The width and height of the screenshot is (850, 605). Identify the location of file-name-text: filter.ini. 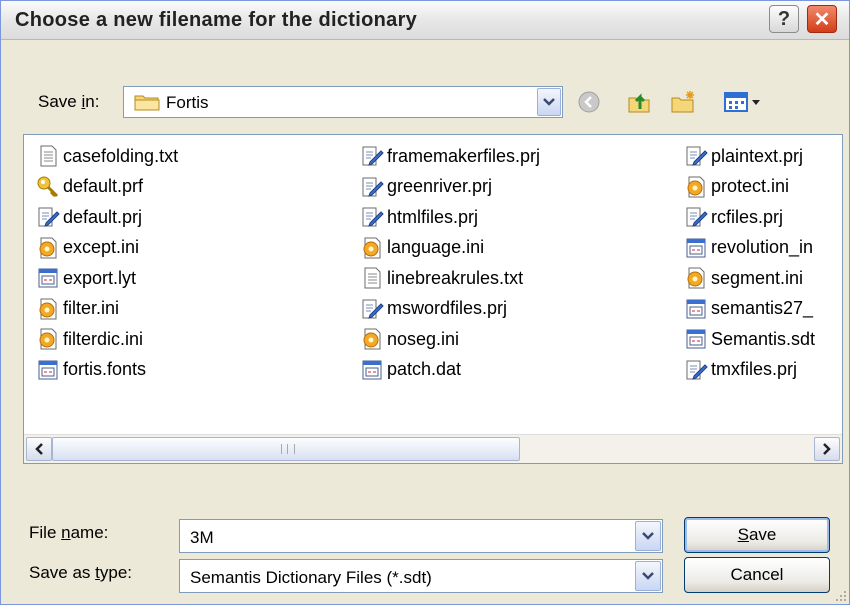
(91, 308).